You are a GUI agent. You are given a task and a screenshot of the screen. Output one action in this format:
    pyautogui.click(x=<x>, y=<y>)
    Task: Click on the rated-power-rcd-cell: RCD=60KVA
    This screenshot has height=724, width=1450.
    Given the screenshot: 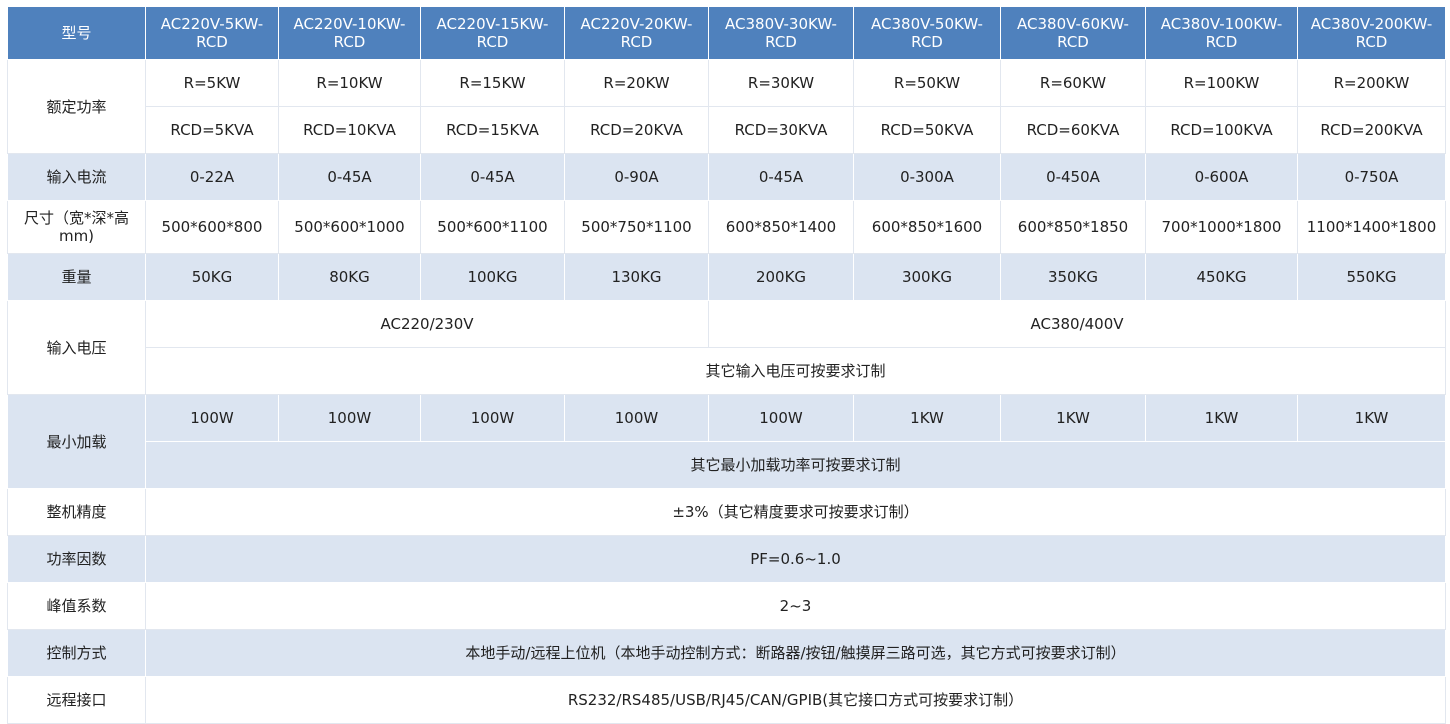 What is the action you would take?
    pyautogui.click(x=1073, y=130)
    